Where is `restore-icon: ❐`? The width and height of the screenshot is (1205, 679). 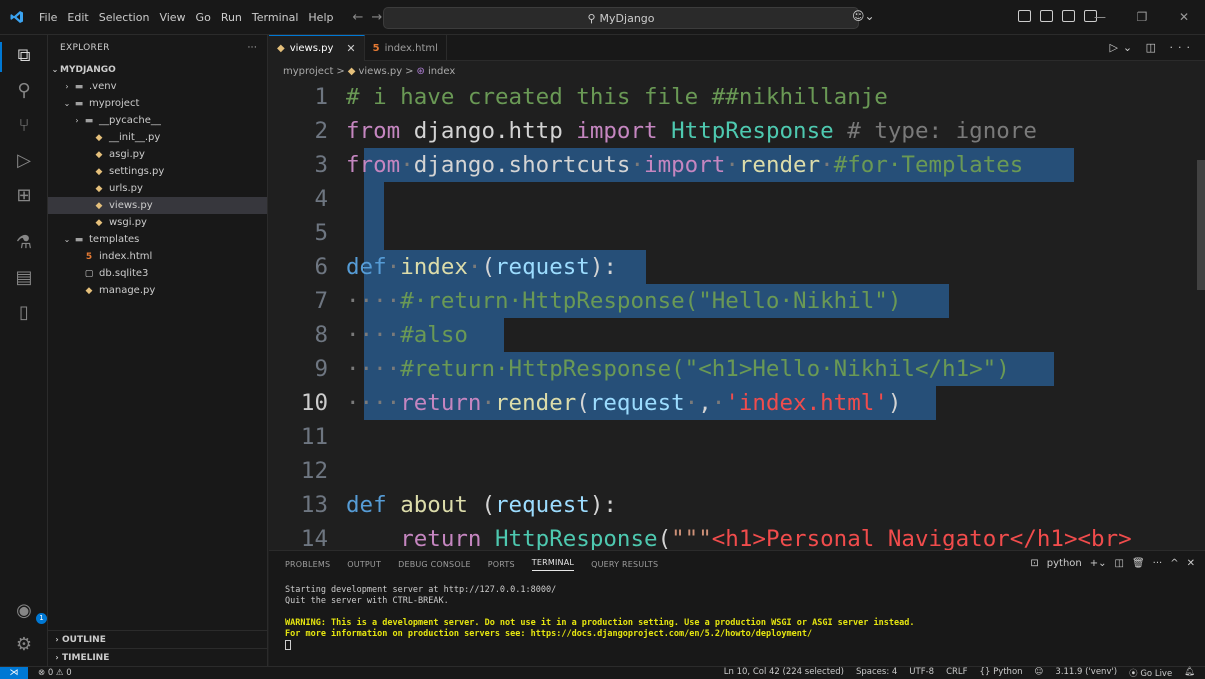
restore-icon: ❐ is located at coordinates (1142, 17).